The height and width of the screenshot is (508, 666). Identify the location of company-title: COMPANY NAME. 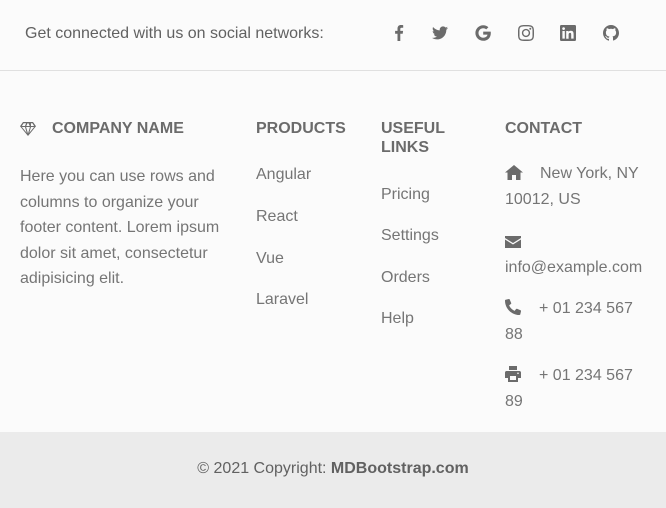
(118, 128).